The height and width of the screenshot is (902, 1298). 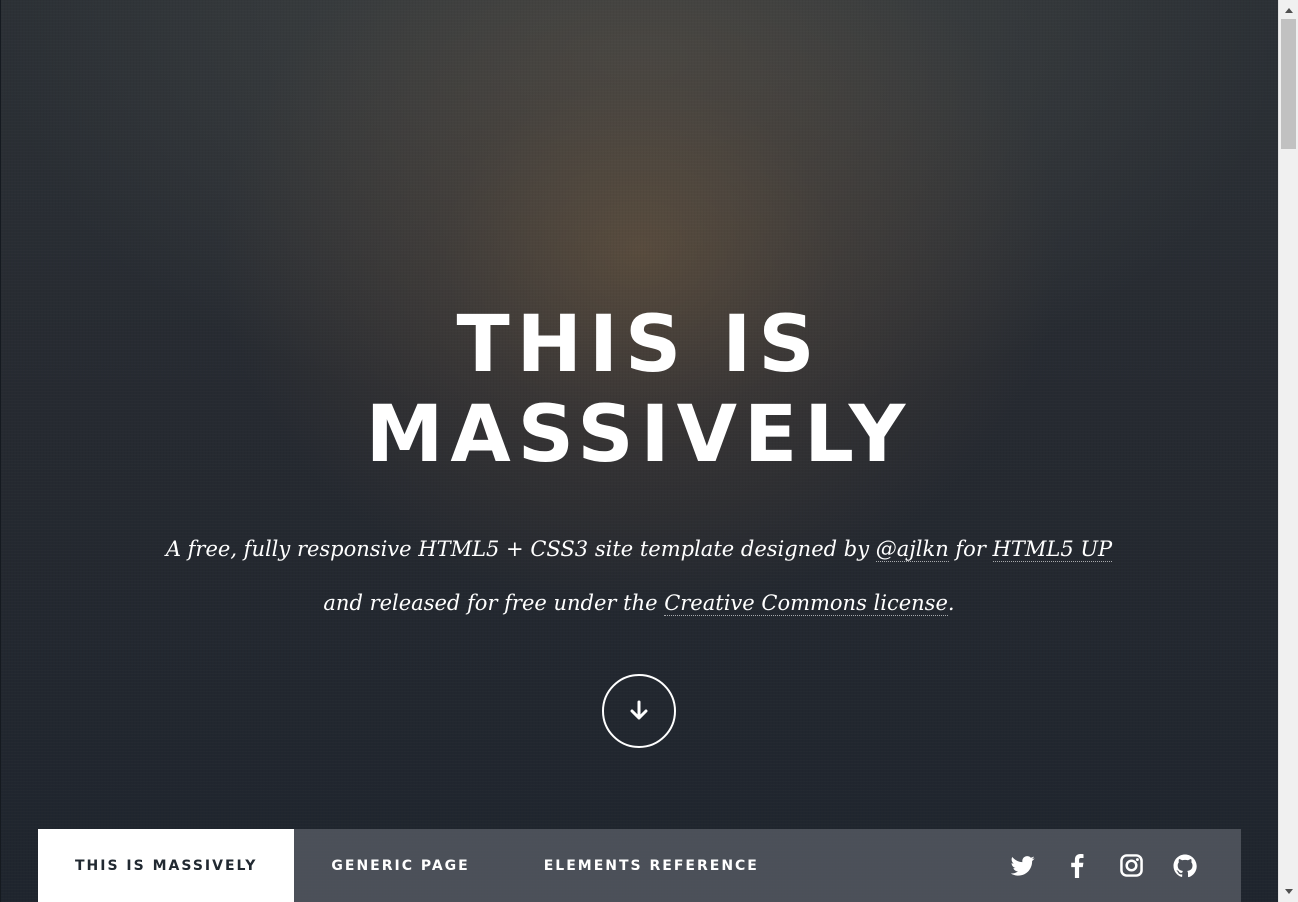 What do you see at coordinates (166, 865) in the screenshot?
I see `nav-link-this-is-massively: This is Massively` at bounding box center [166, 865].